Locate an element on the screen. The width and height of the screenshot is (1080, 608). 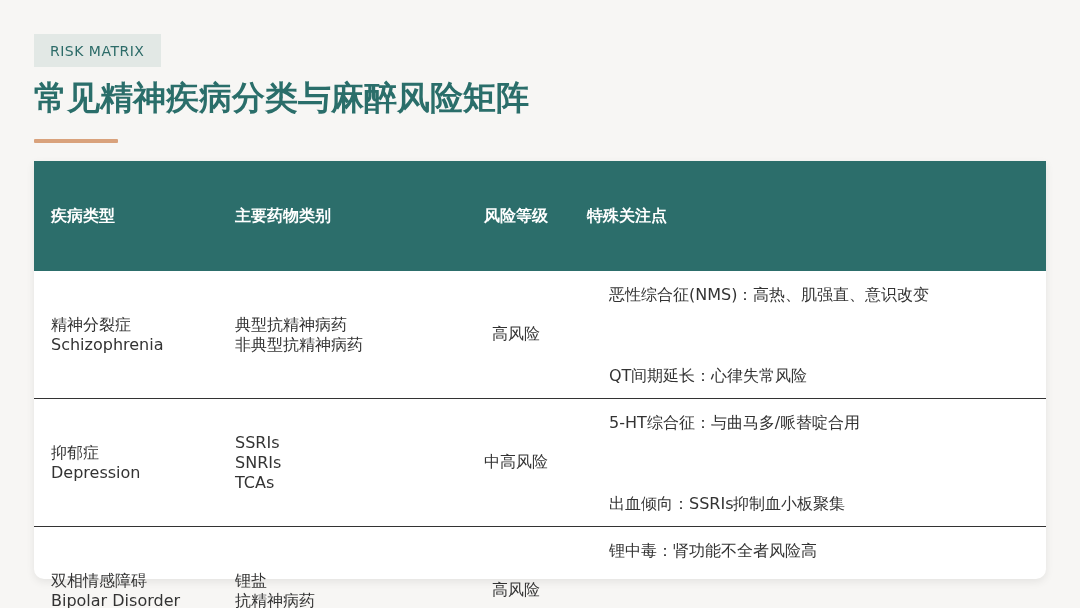
disease-name: 抑郁症 is located at coordinates (75, 452).